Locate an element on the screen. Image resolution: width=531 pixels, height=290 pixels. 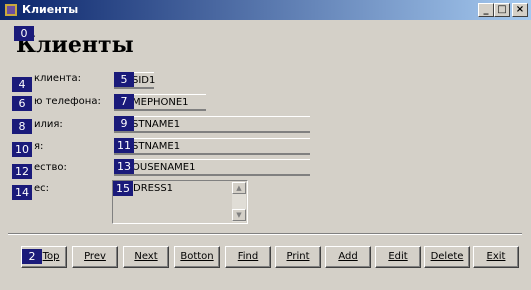
heading-tag: 0 is located at coordinates (24, 33).